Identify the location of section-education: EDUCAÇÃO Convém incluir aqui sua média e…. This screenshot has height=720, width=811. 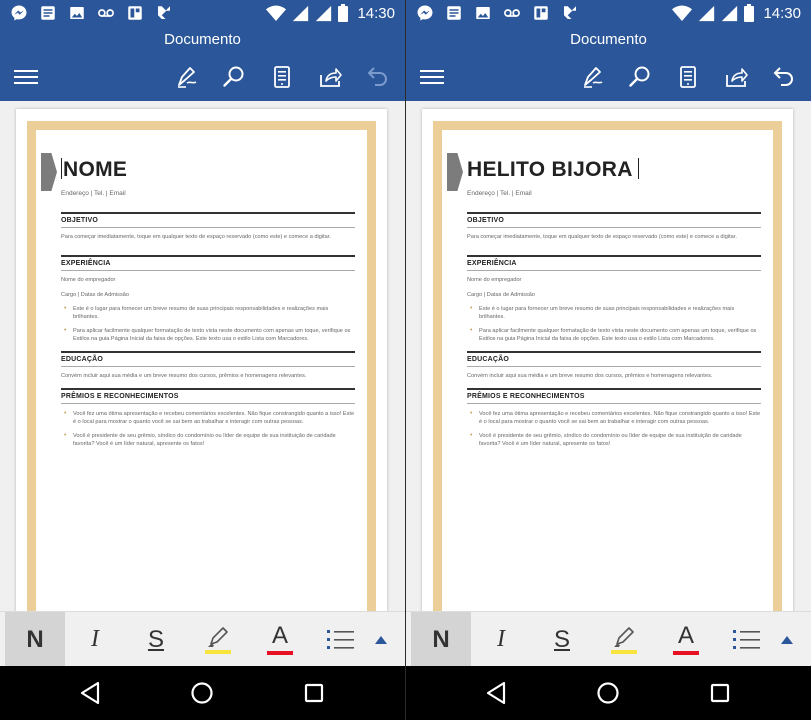
(614, 365).